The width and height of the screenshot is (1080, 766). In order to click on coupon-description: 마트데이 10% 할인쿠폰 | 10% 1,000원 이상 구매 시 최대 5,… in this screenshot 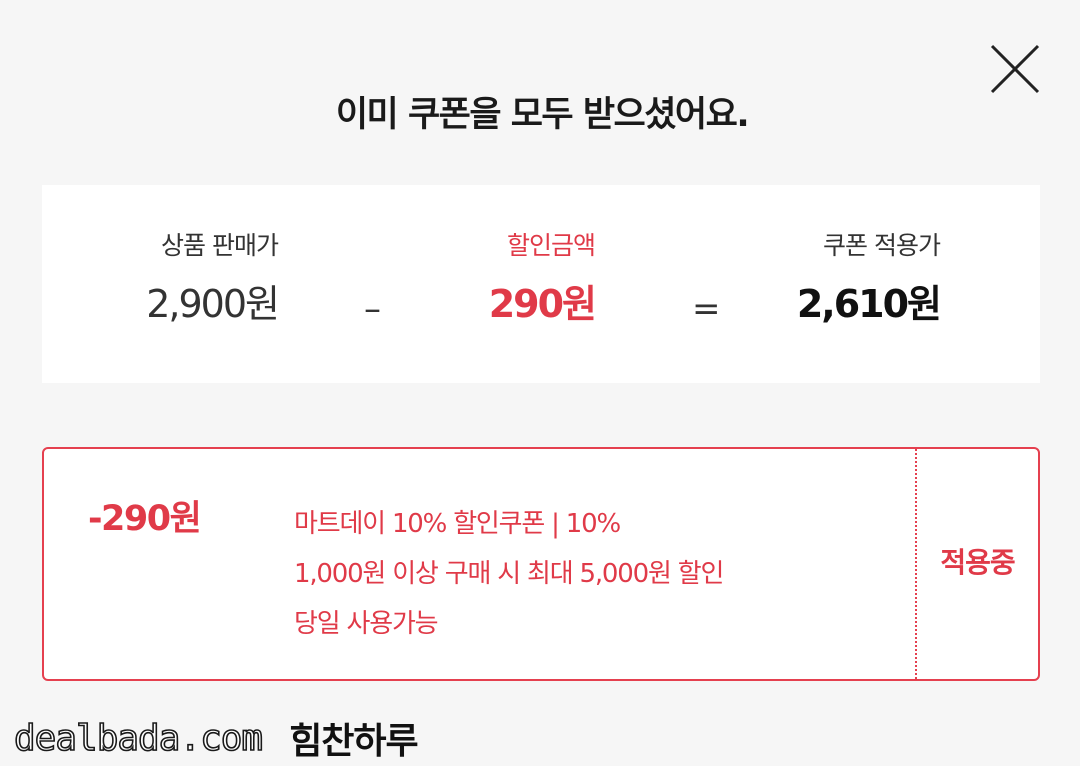, I will do `click(509, 574)`.